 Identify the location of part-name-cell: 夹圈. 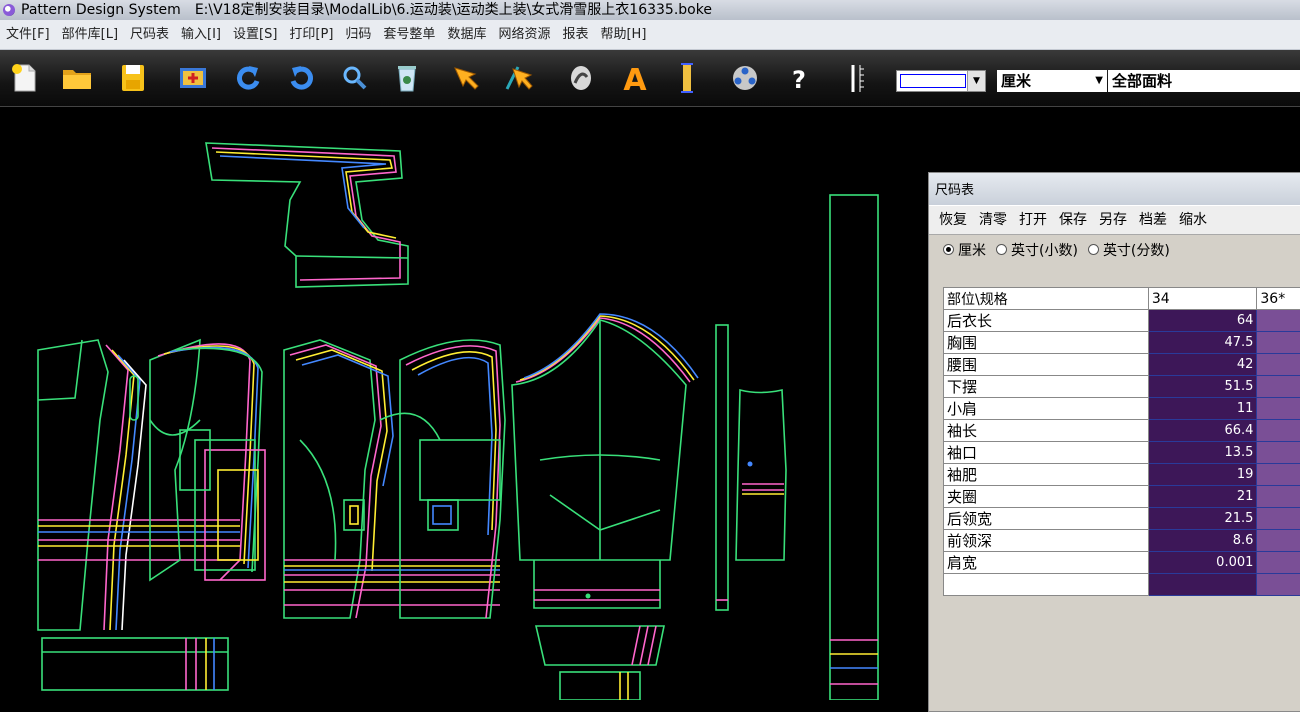
(1046, 497).